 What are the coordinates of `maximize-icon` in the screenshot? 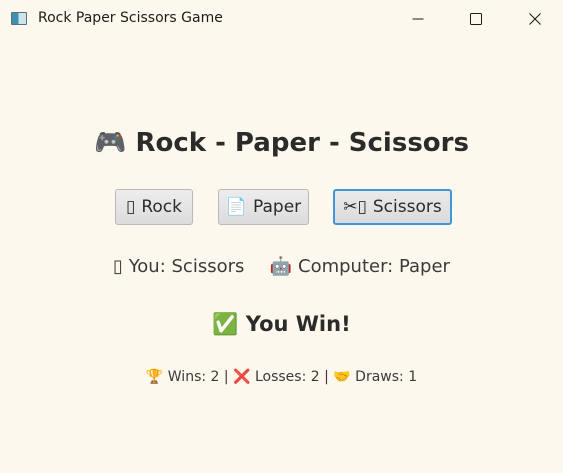 It's located at (476, 19).